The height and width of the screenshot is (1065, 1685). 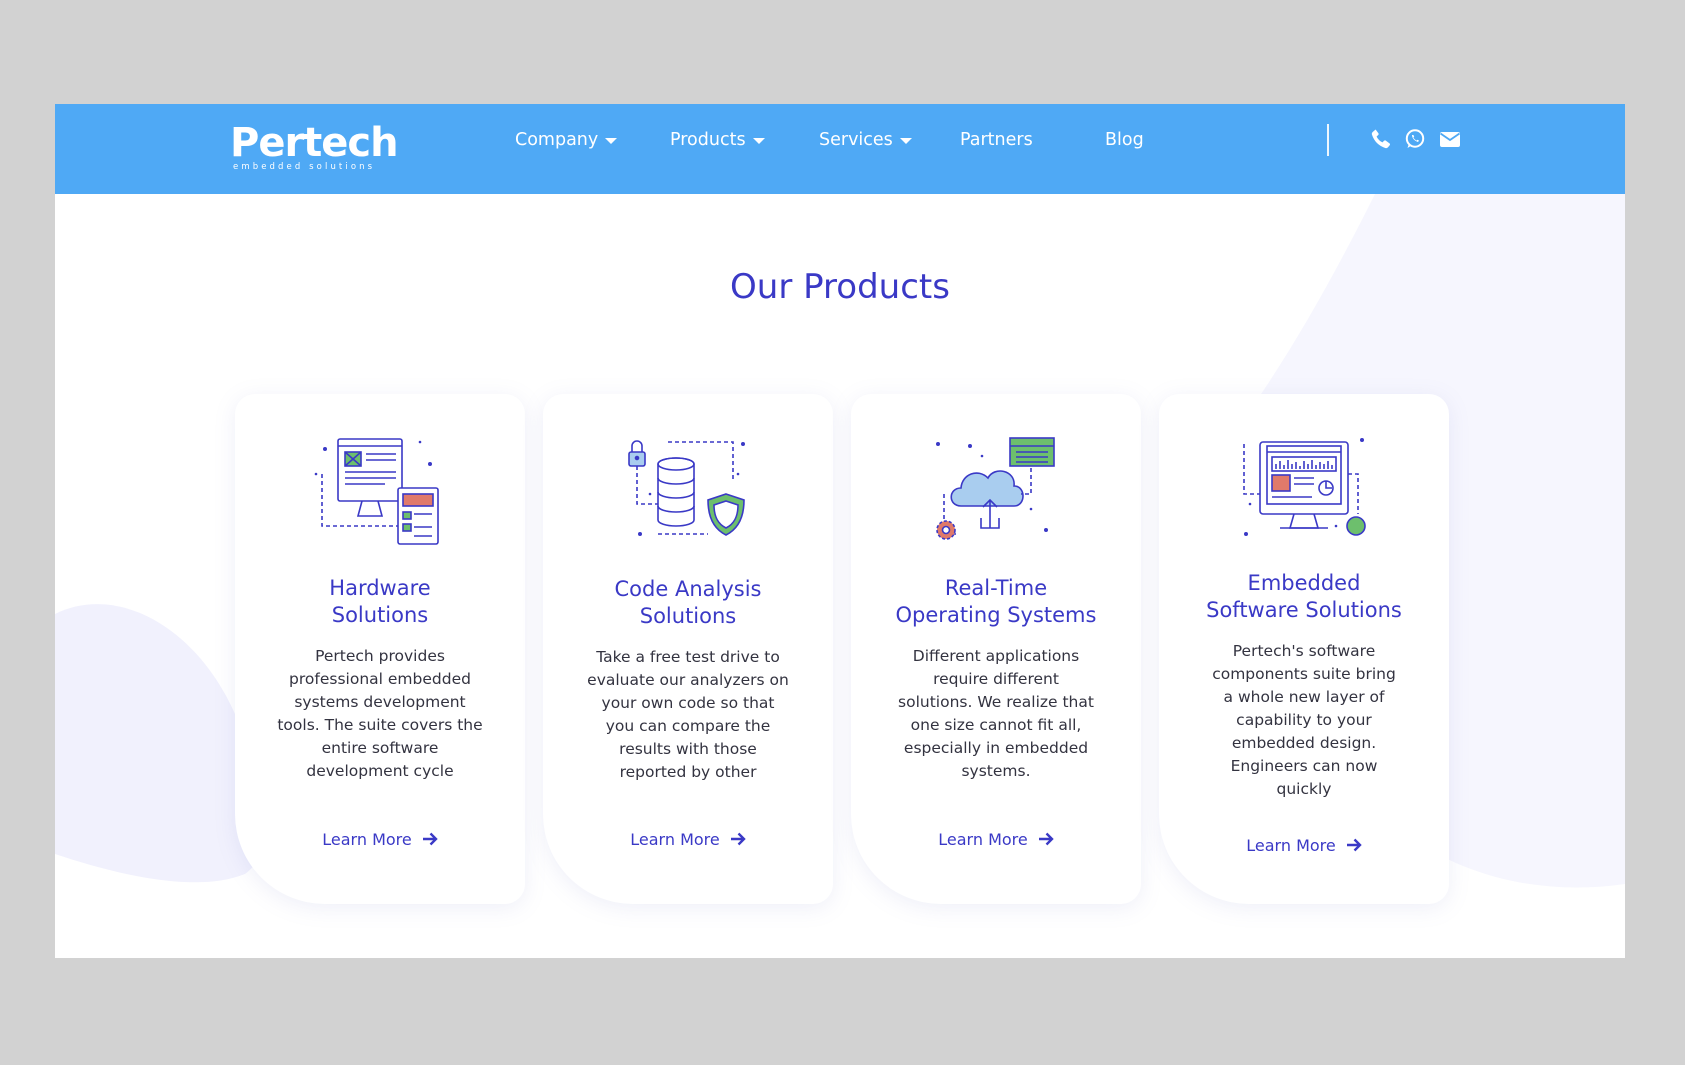 I want to click on description-line: Different applications, so click(x=996, y=656).